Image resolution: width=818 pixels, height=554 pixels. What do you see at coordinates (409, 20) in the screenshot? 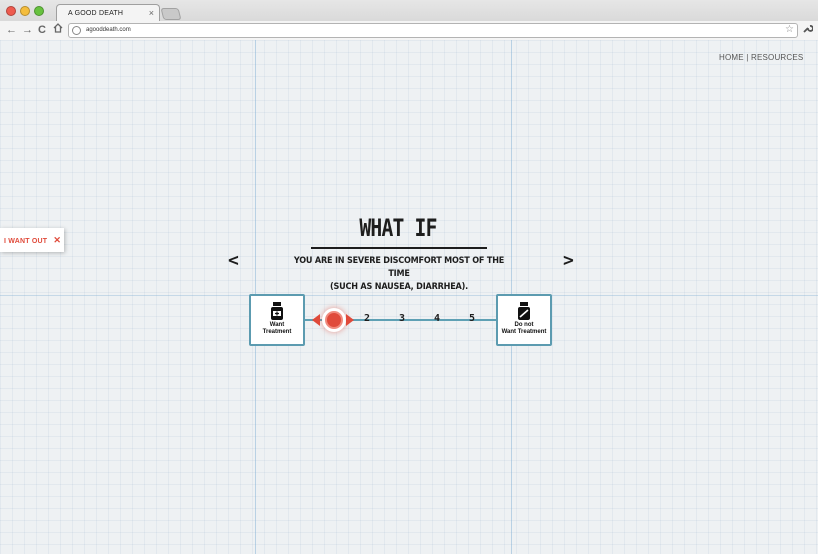
I see `browser-chrome: A GOOD DEATH × ← → C agooddeath.com ☆` at bounding box center [409, 20].